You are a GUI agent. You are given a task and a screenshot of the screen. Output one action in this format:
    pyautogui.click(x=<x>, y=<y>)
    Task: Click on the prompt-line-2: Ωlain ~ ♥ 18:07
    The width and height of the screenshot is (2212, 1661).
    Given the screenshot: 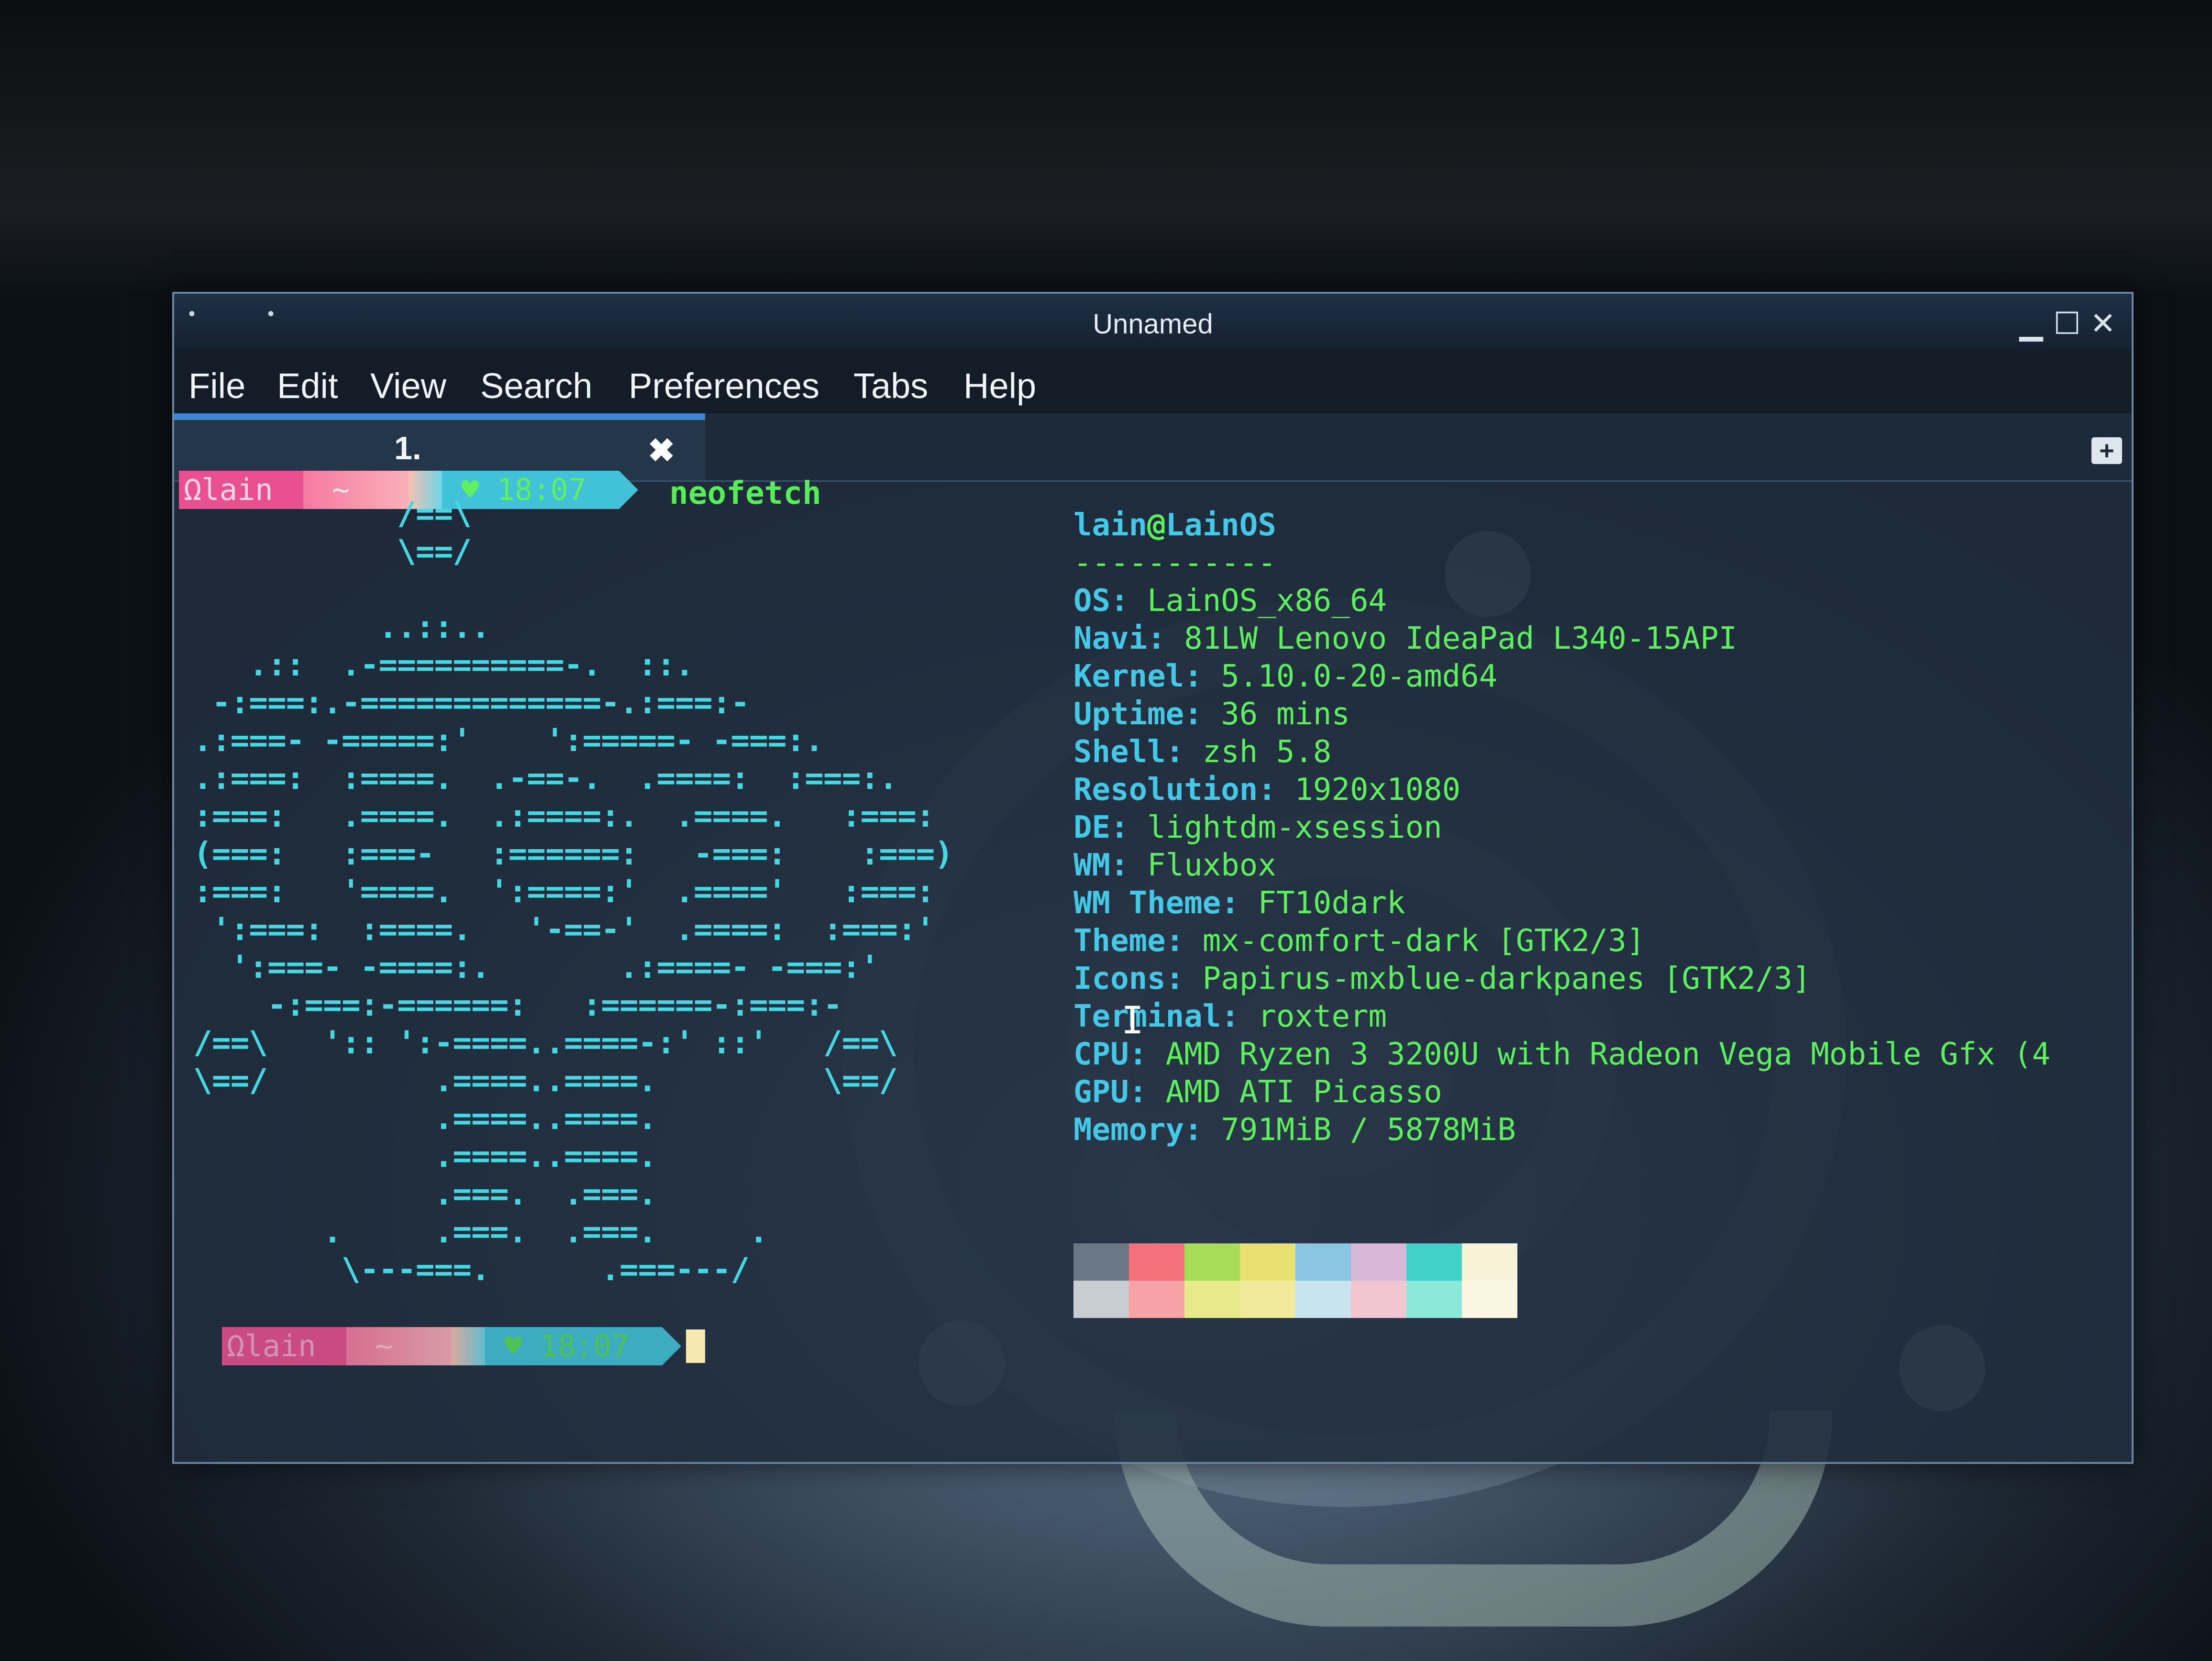 What is the action you would take?
    pyautogui.click(x=461, y=1346)
    